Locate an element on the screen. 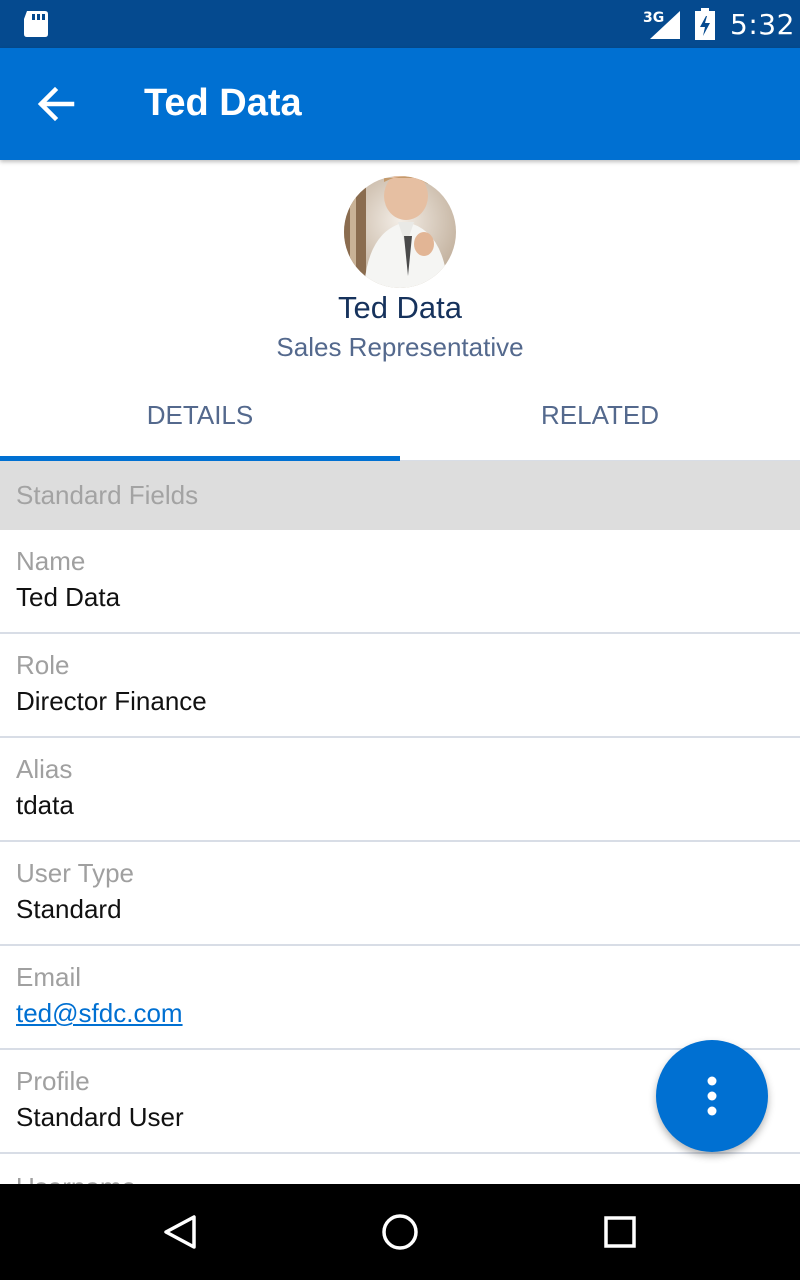 The height and width of the screenshot is (1280, 800). field-label: Email is located at coordinates (49, 977).